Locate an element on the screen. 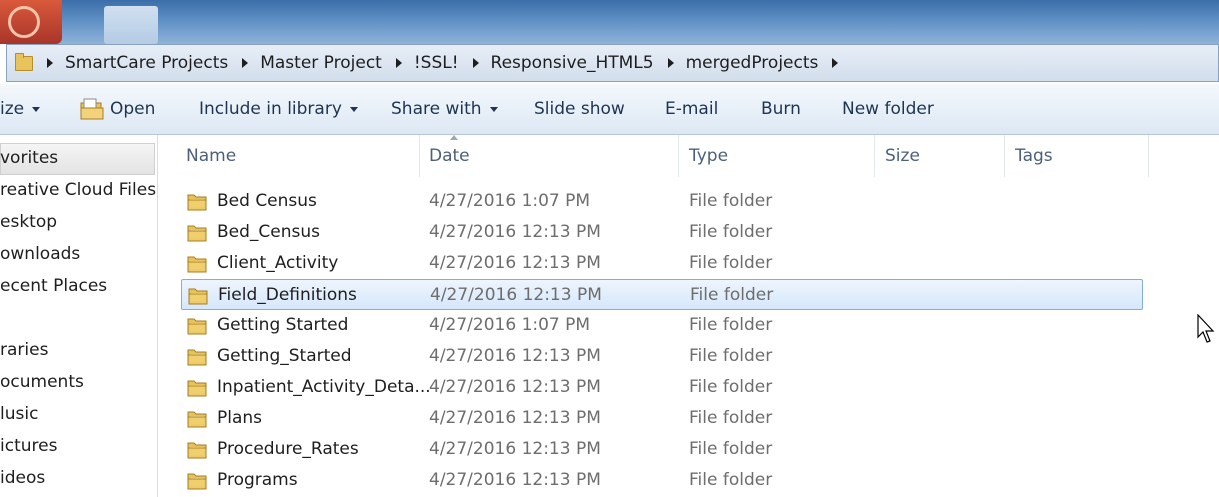 This screenshot has height=497, width=1219. file-name: Programs is located at coordinates (257, 480).